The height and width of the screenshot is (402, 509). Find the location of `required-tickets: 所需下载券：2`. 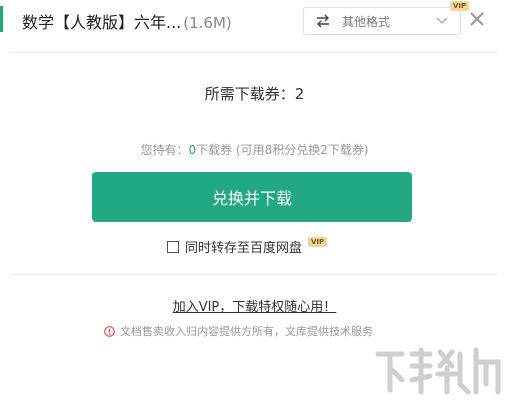

required-tickets: 所需下载券：2 is located at coordinates (254, 94).